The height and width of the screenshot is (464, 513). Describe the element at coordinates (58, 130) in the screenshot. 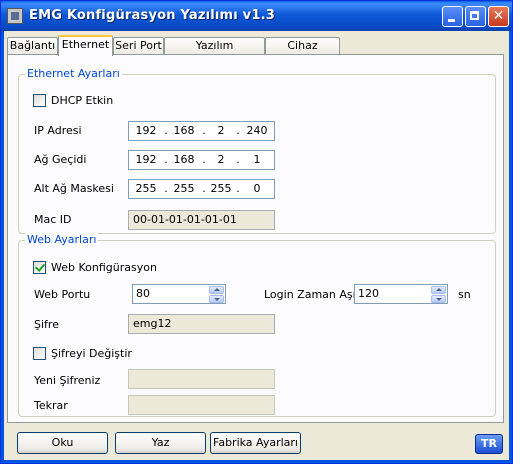

I see `ip-label: IP Adresi` at that location.